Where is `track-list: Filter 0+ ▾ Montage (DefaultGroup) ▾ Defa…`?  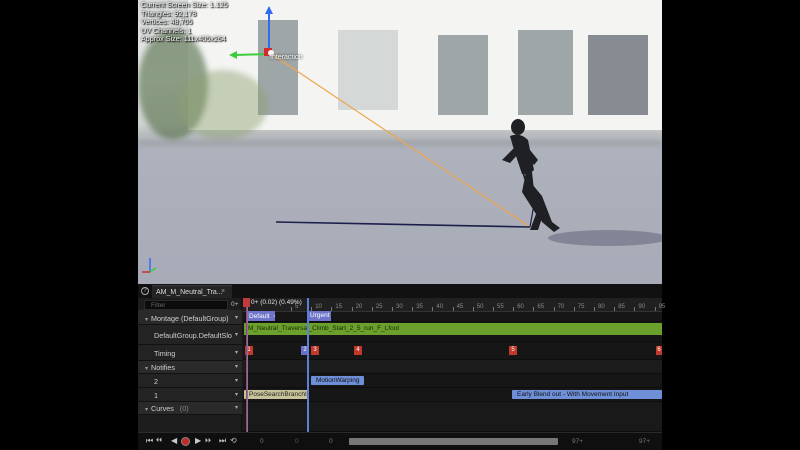 track-list: Filter 0+ ▾ Montage (DefaultGroup) ▾ Defa… is located at coordinates (190, 365).